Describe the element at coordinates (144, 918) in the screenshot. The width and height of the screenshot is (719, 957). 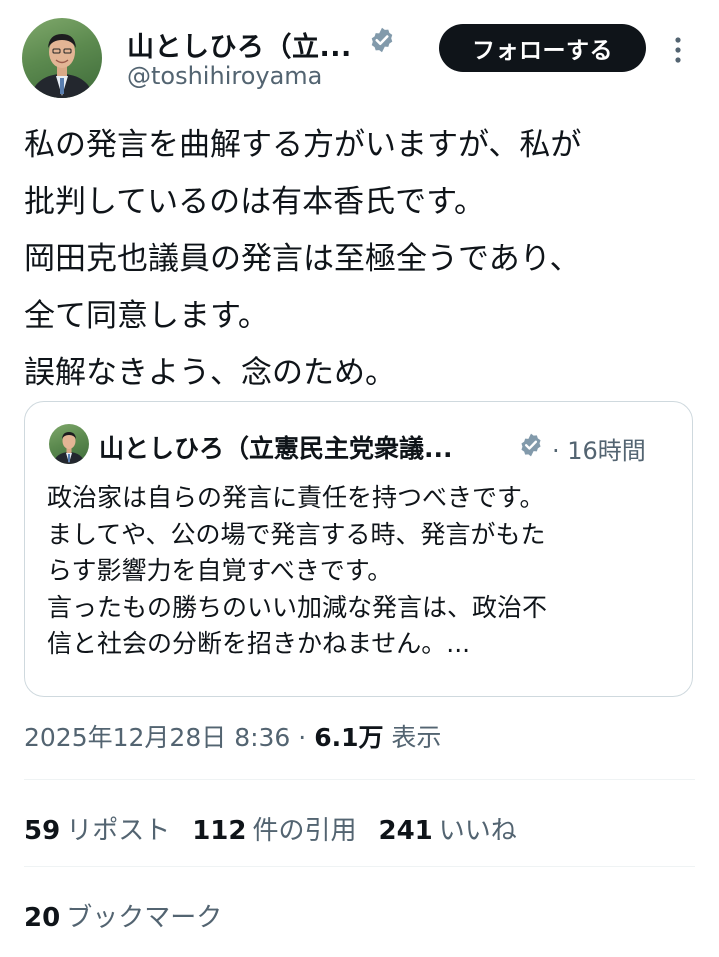
I see `bookmarks-label: ブックマーク` at that location.